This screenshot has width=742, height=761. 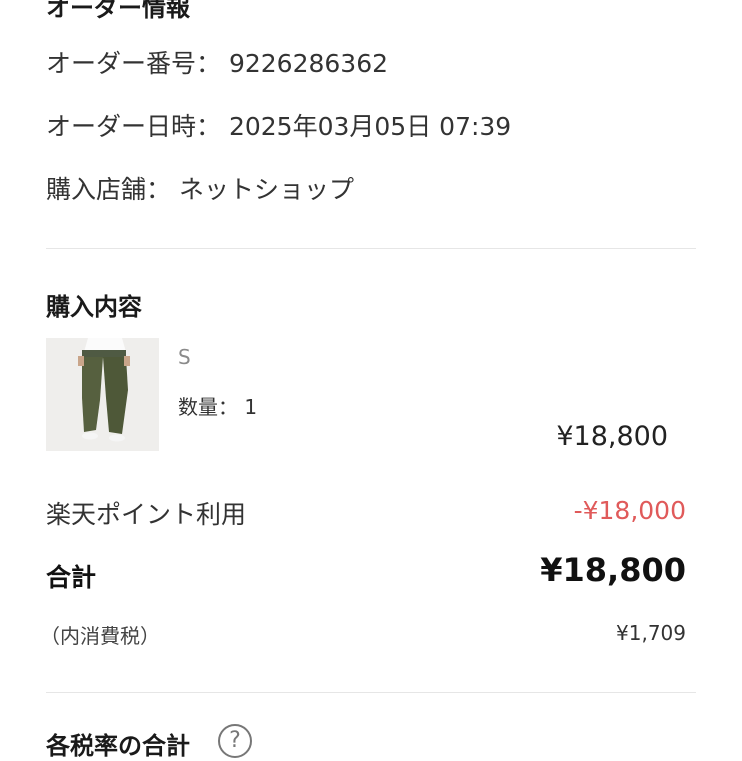 I want to click on order-number-label: オーダー番号：, so click(x=134, y=63).